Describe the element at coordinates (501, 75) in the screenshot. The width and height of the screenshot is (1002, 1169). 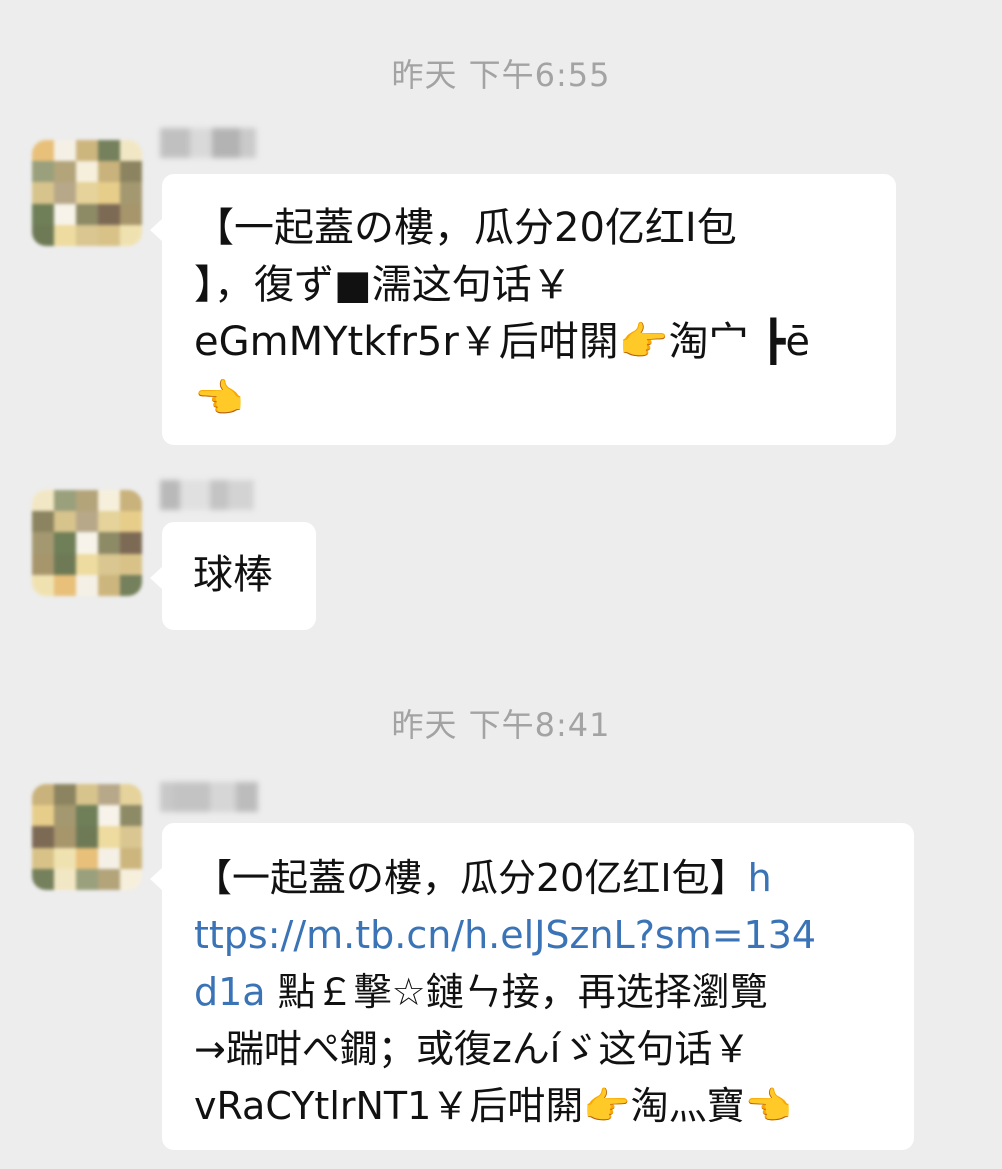
I see `timestamp: 昨天 下午6:55` at that location.